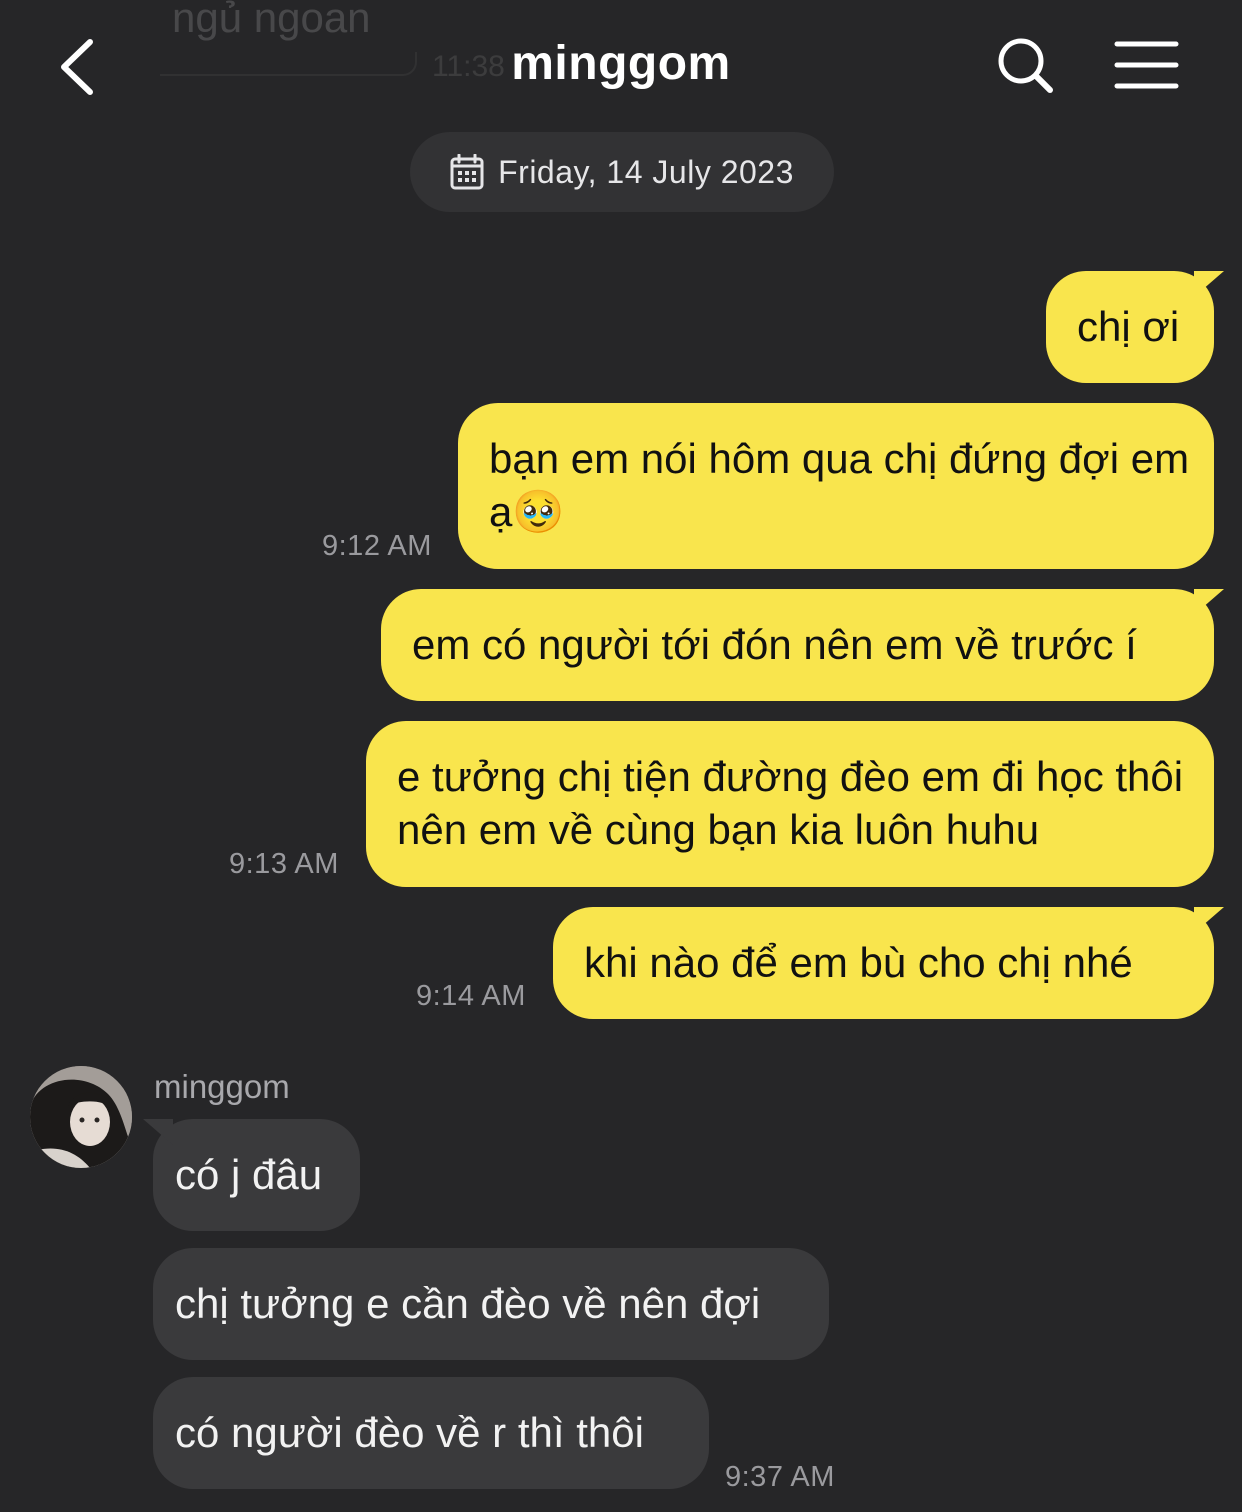 The image size is (1242, 1512). I want to click on message-timestamp: 9:13 AM, so click(284, 864).